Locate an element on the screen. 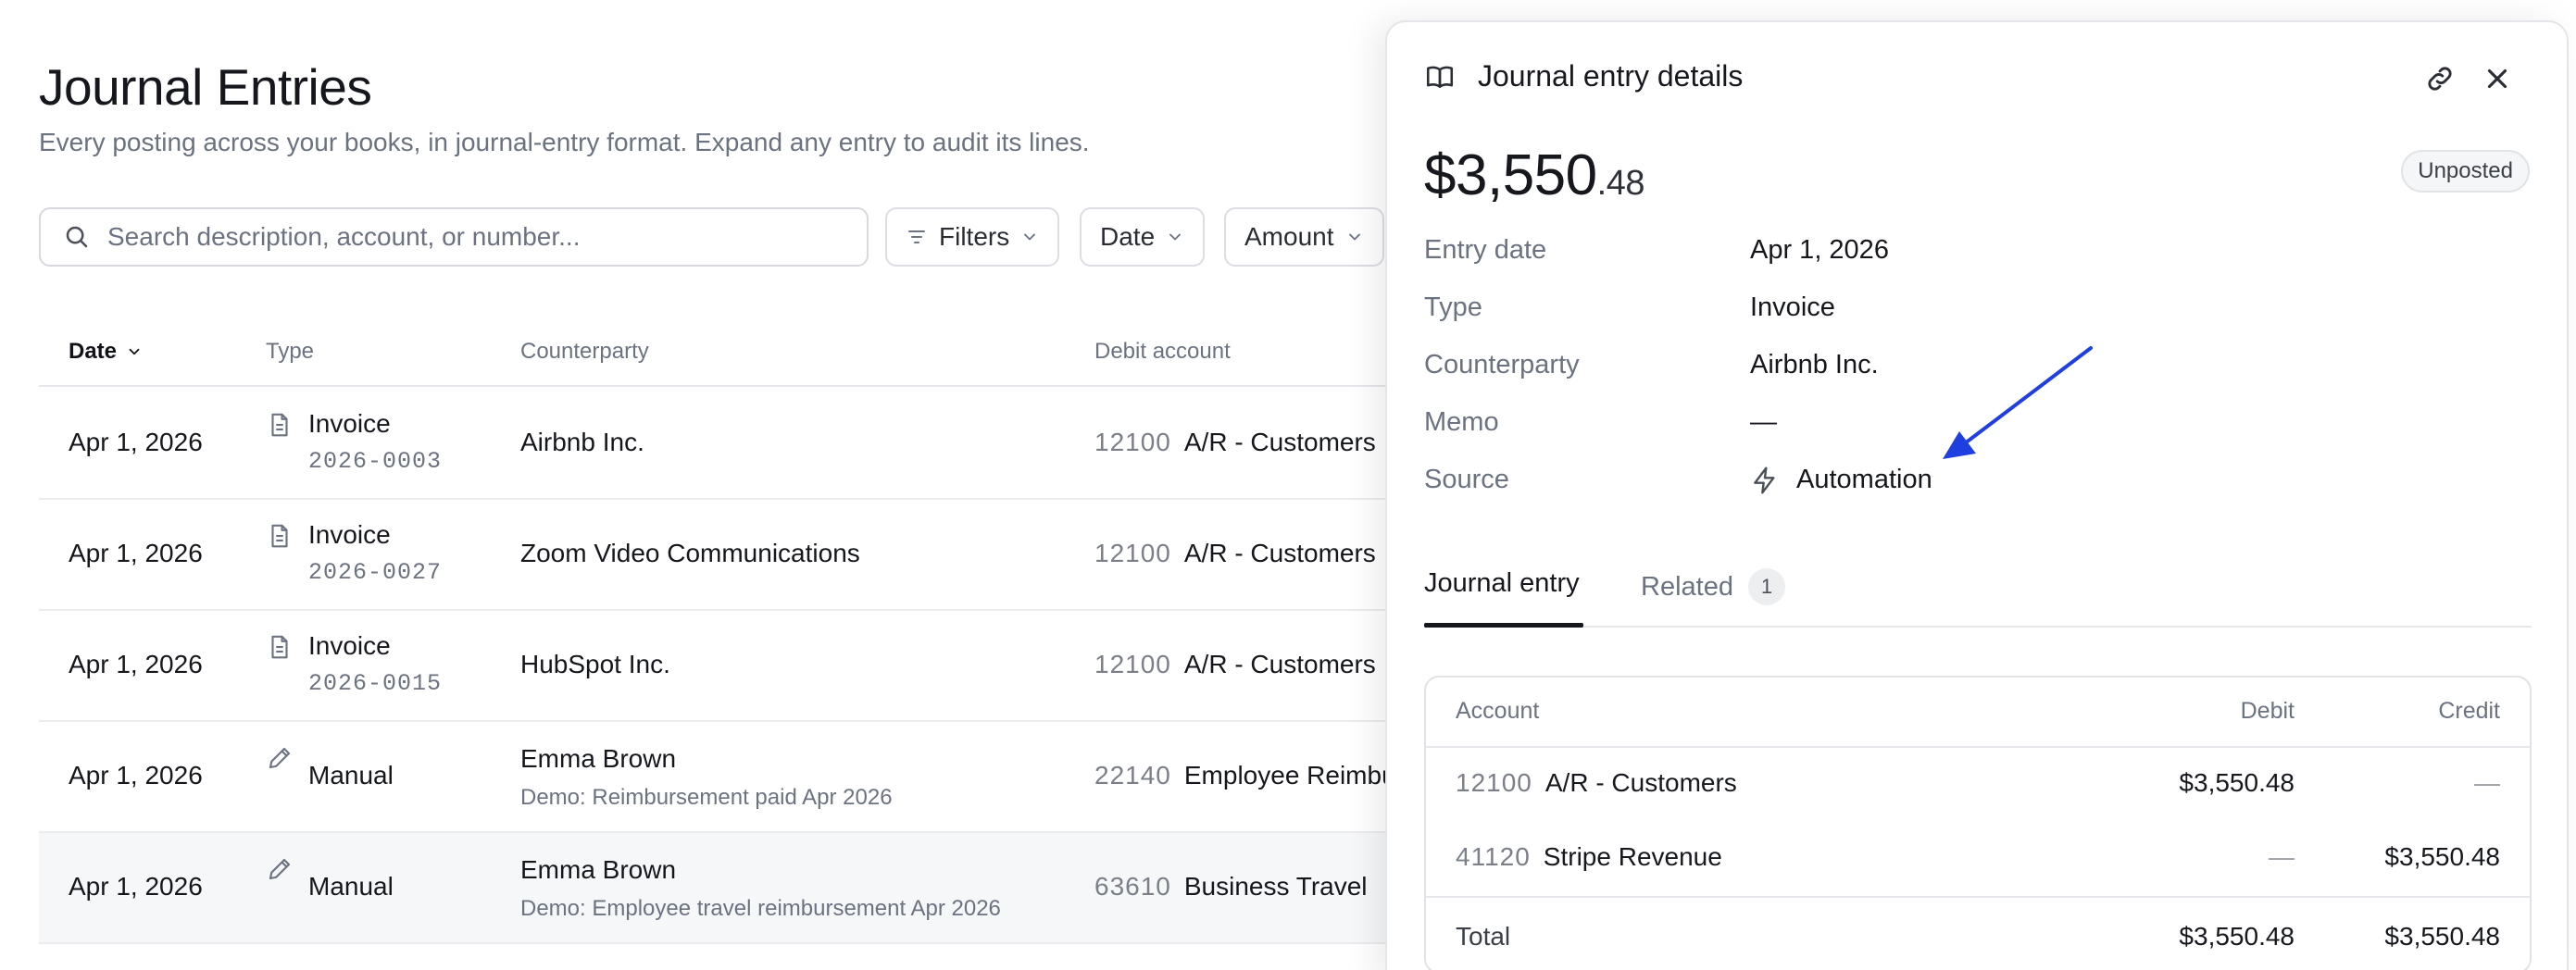  debit-account-cell: 22140 Employee Reimbu is located at coordinates (1245, 775).